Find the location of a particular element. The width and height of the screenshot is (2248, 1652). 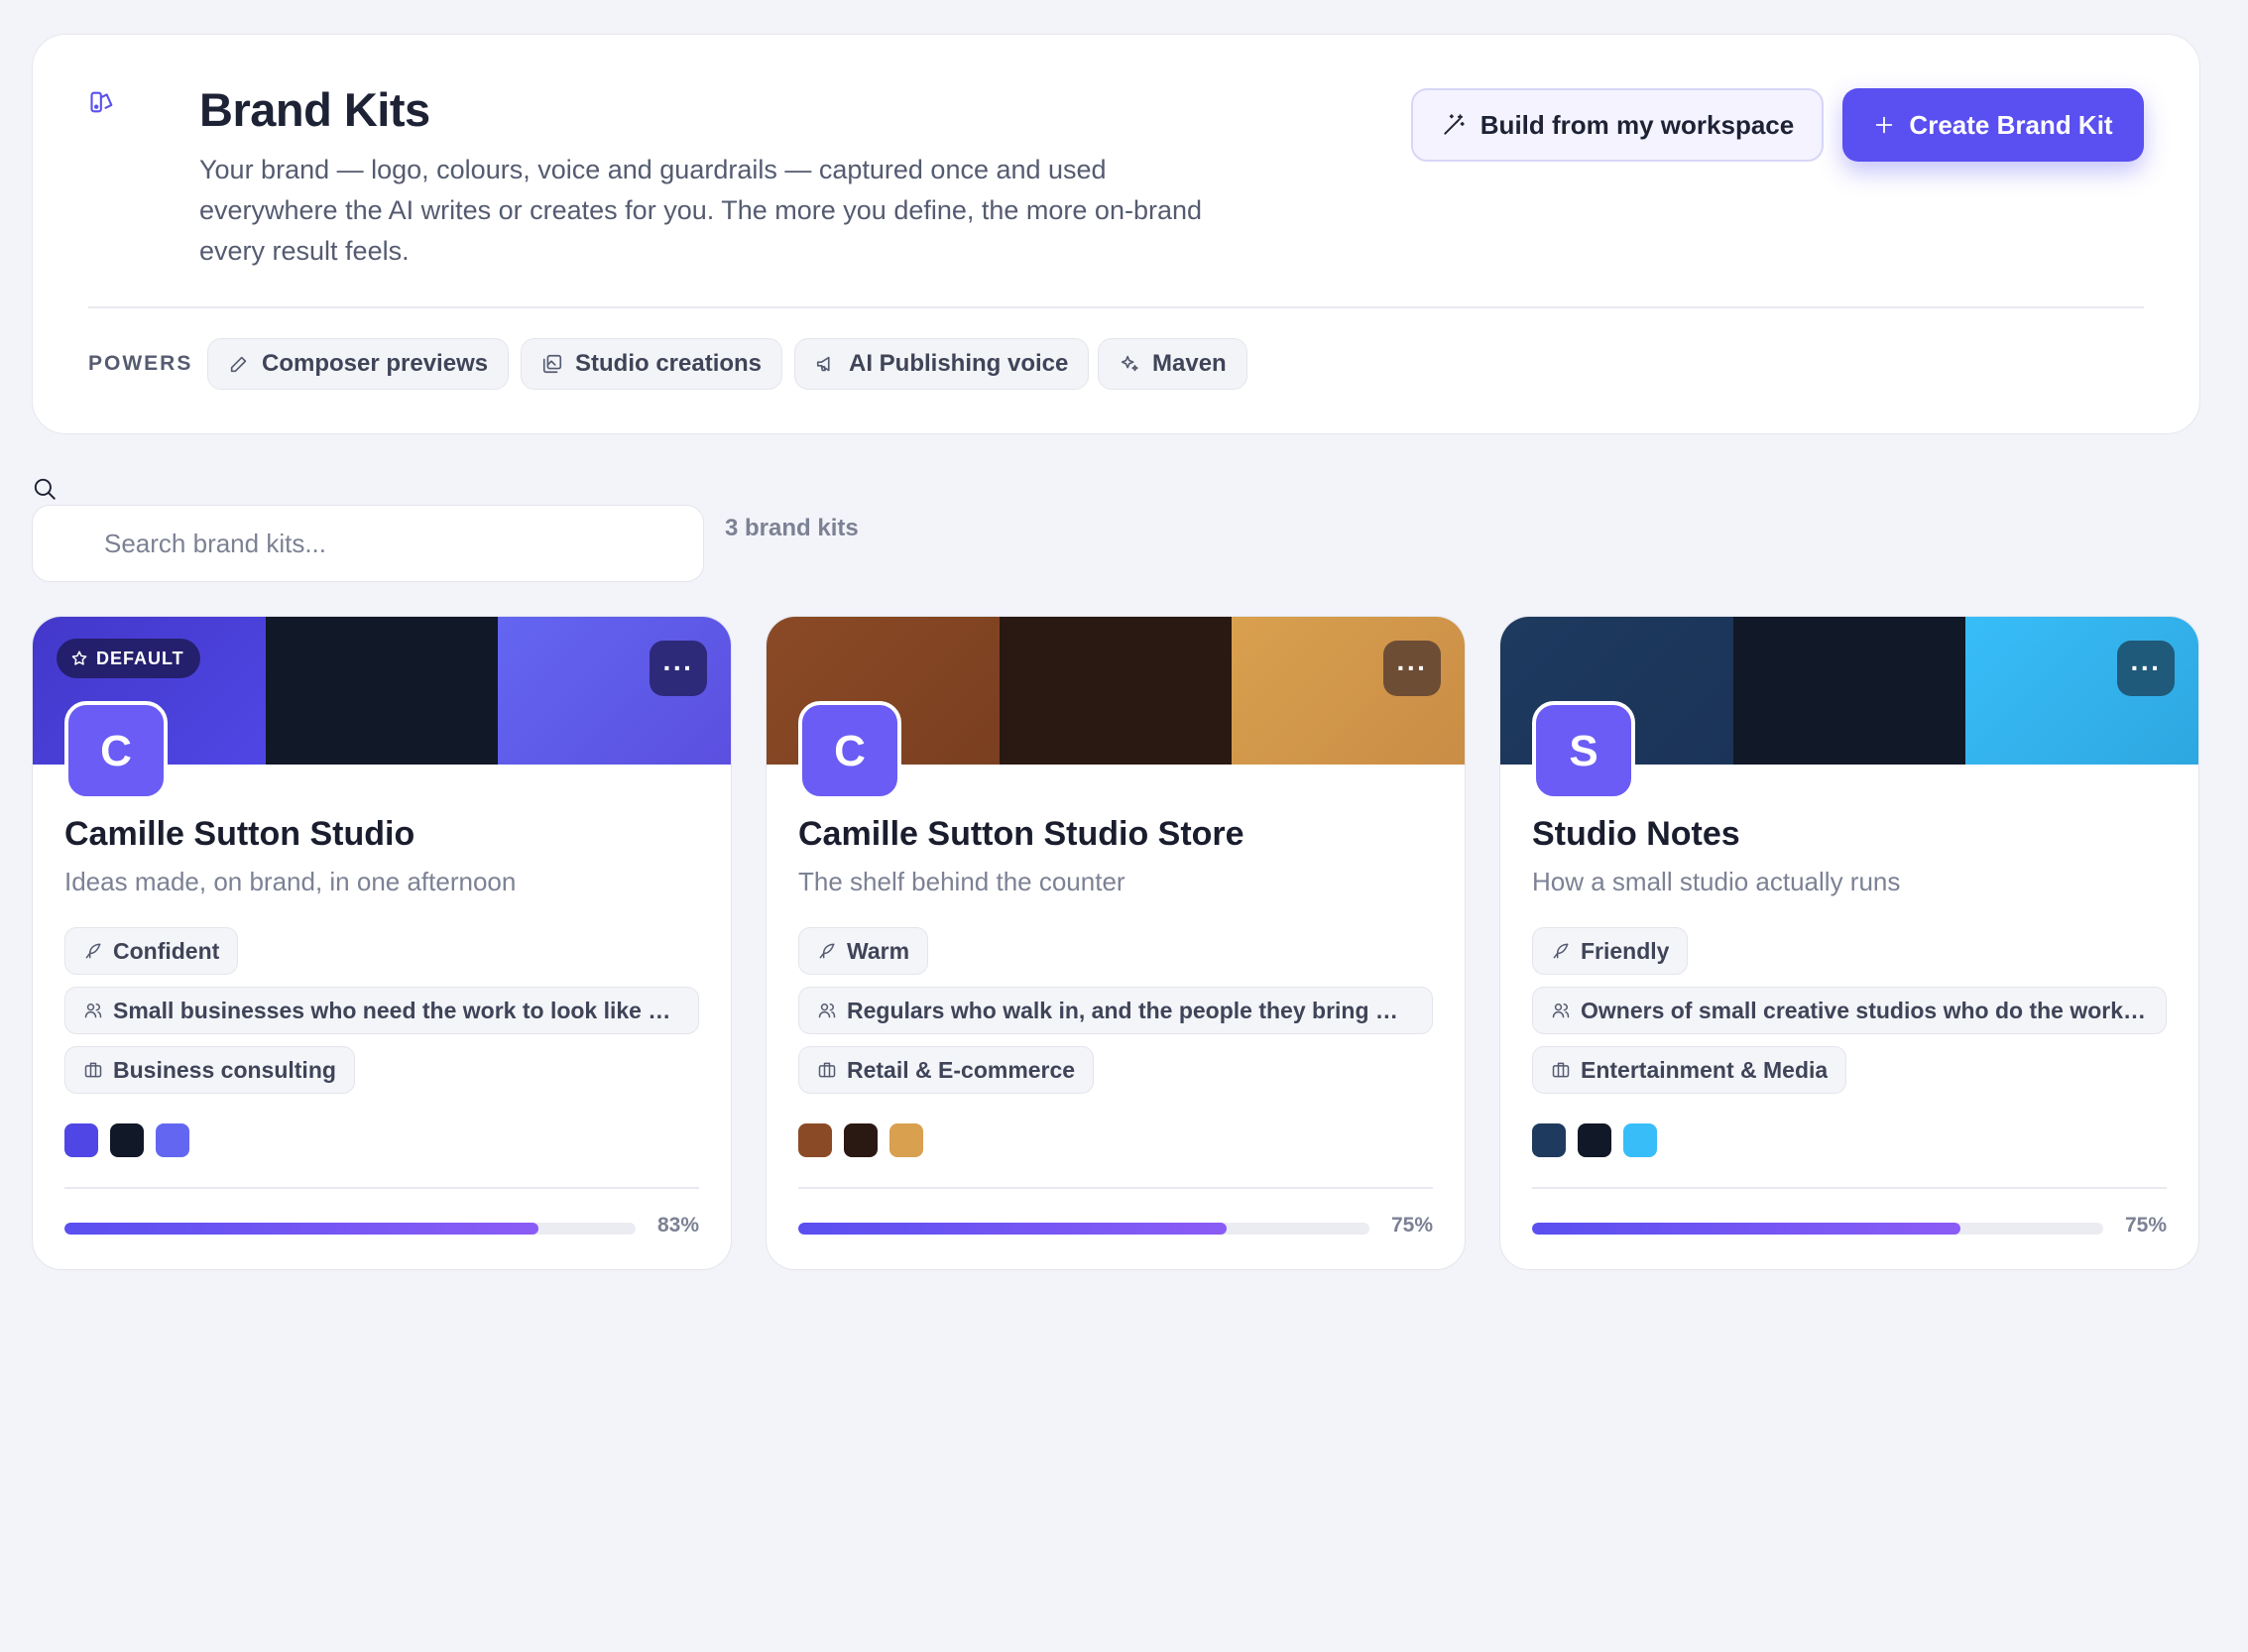

pencil-icon is located at coordinates (239, 364).